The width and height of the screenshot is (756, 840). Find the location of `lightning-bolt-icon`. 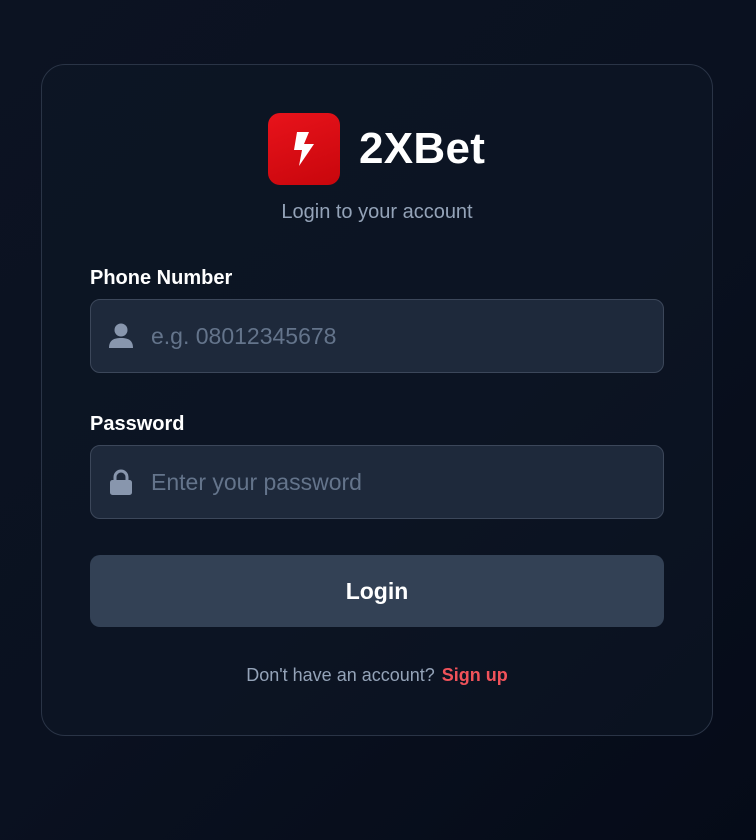

lightning-bolt-icon is located at coordinates (304, 149).